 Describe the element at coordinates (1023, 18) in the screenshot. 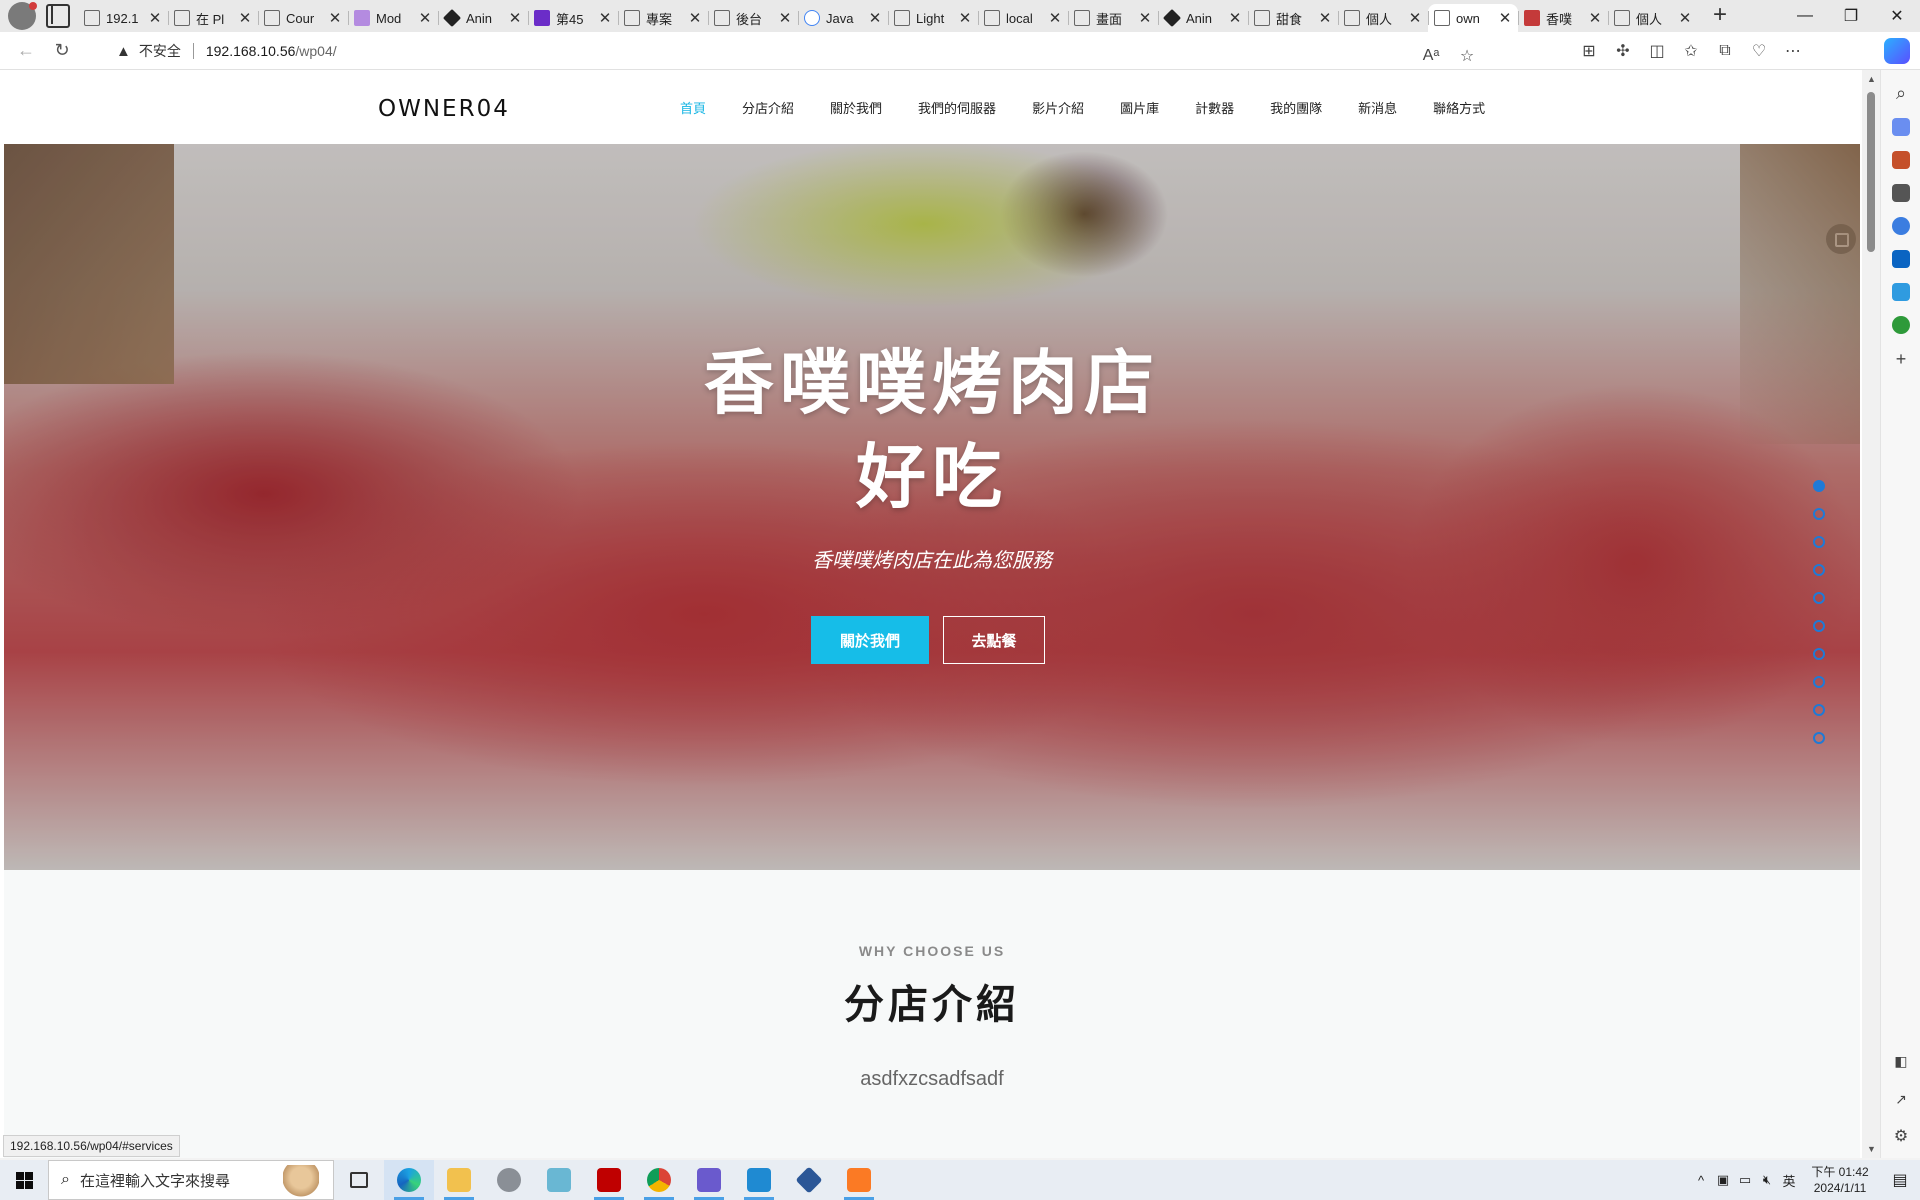

I see `browser-tab: local ✕` at that location.